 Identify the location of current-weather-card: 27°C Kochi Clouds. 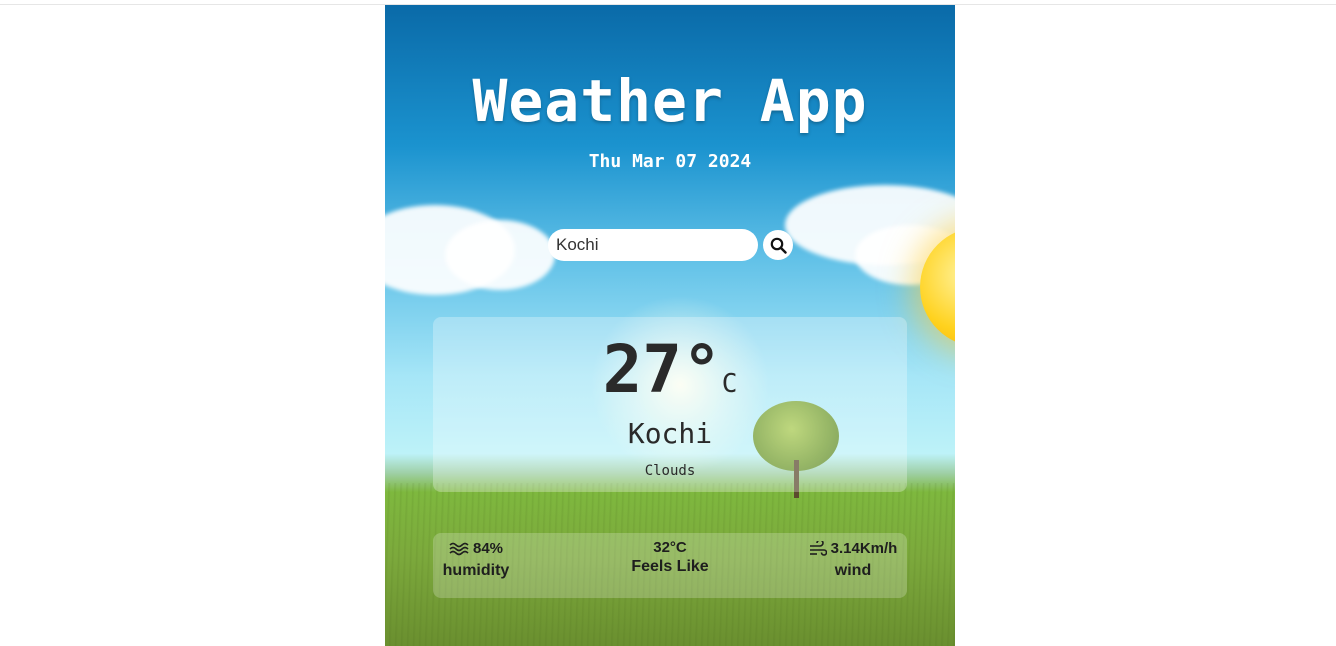
(670, 404).